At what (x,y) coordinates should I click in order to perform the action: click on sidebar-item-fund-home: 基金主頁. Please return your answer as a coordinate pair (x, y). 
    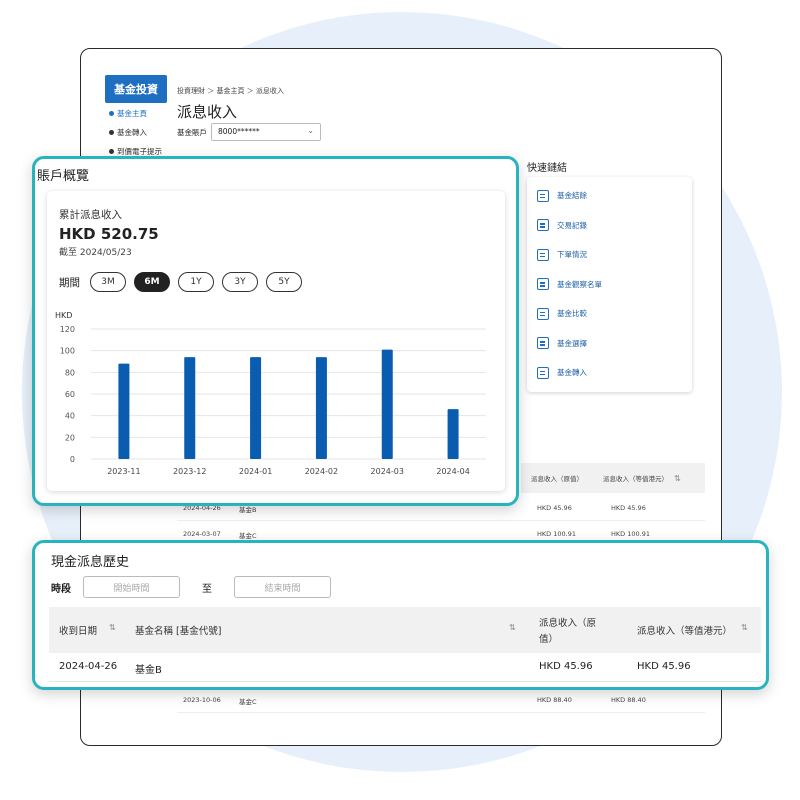
    Looking at the image, I should click on (136, 112).